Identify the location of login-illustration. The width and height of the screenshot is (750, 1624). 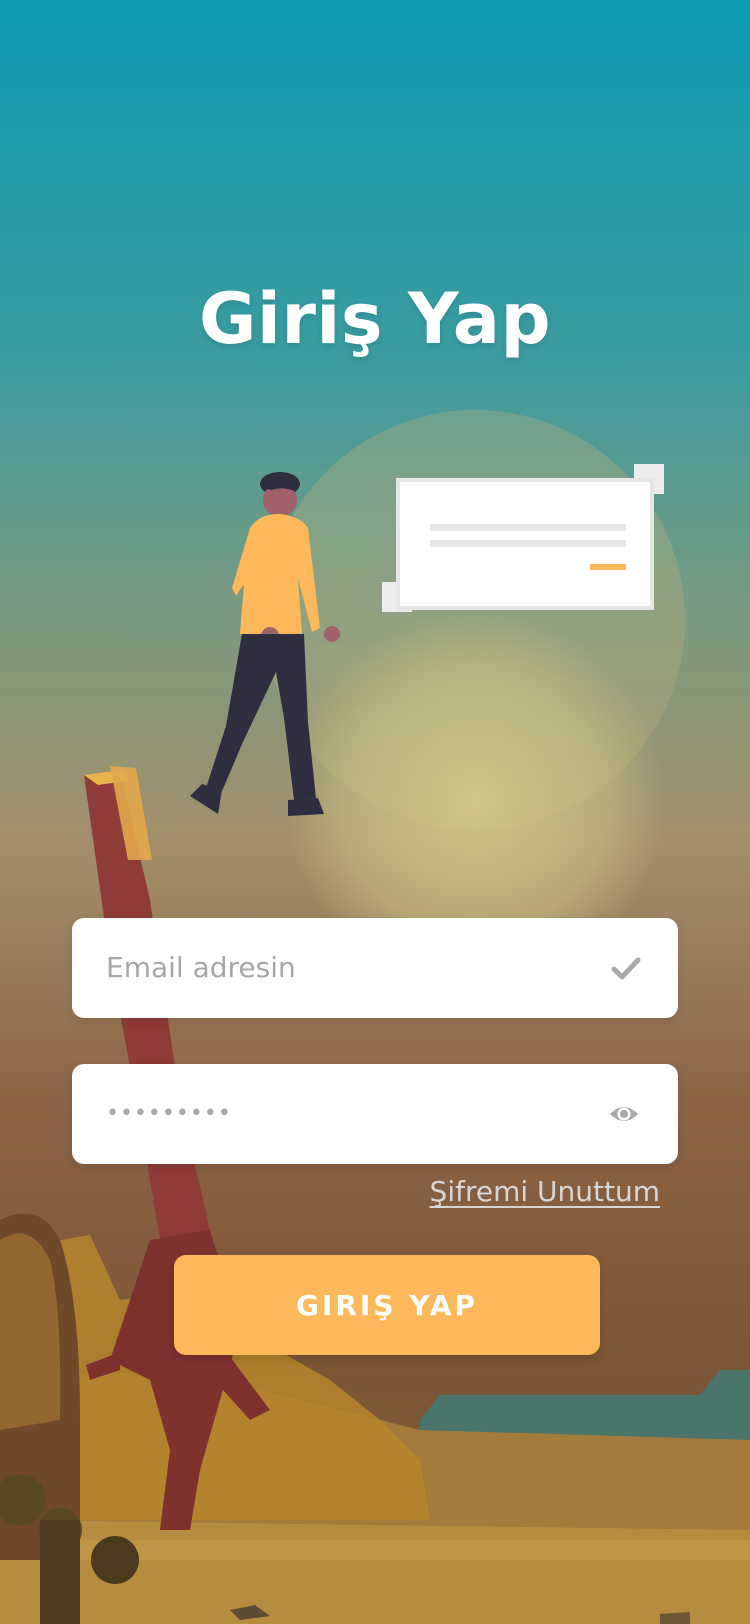
(430, 638).